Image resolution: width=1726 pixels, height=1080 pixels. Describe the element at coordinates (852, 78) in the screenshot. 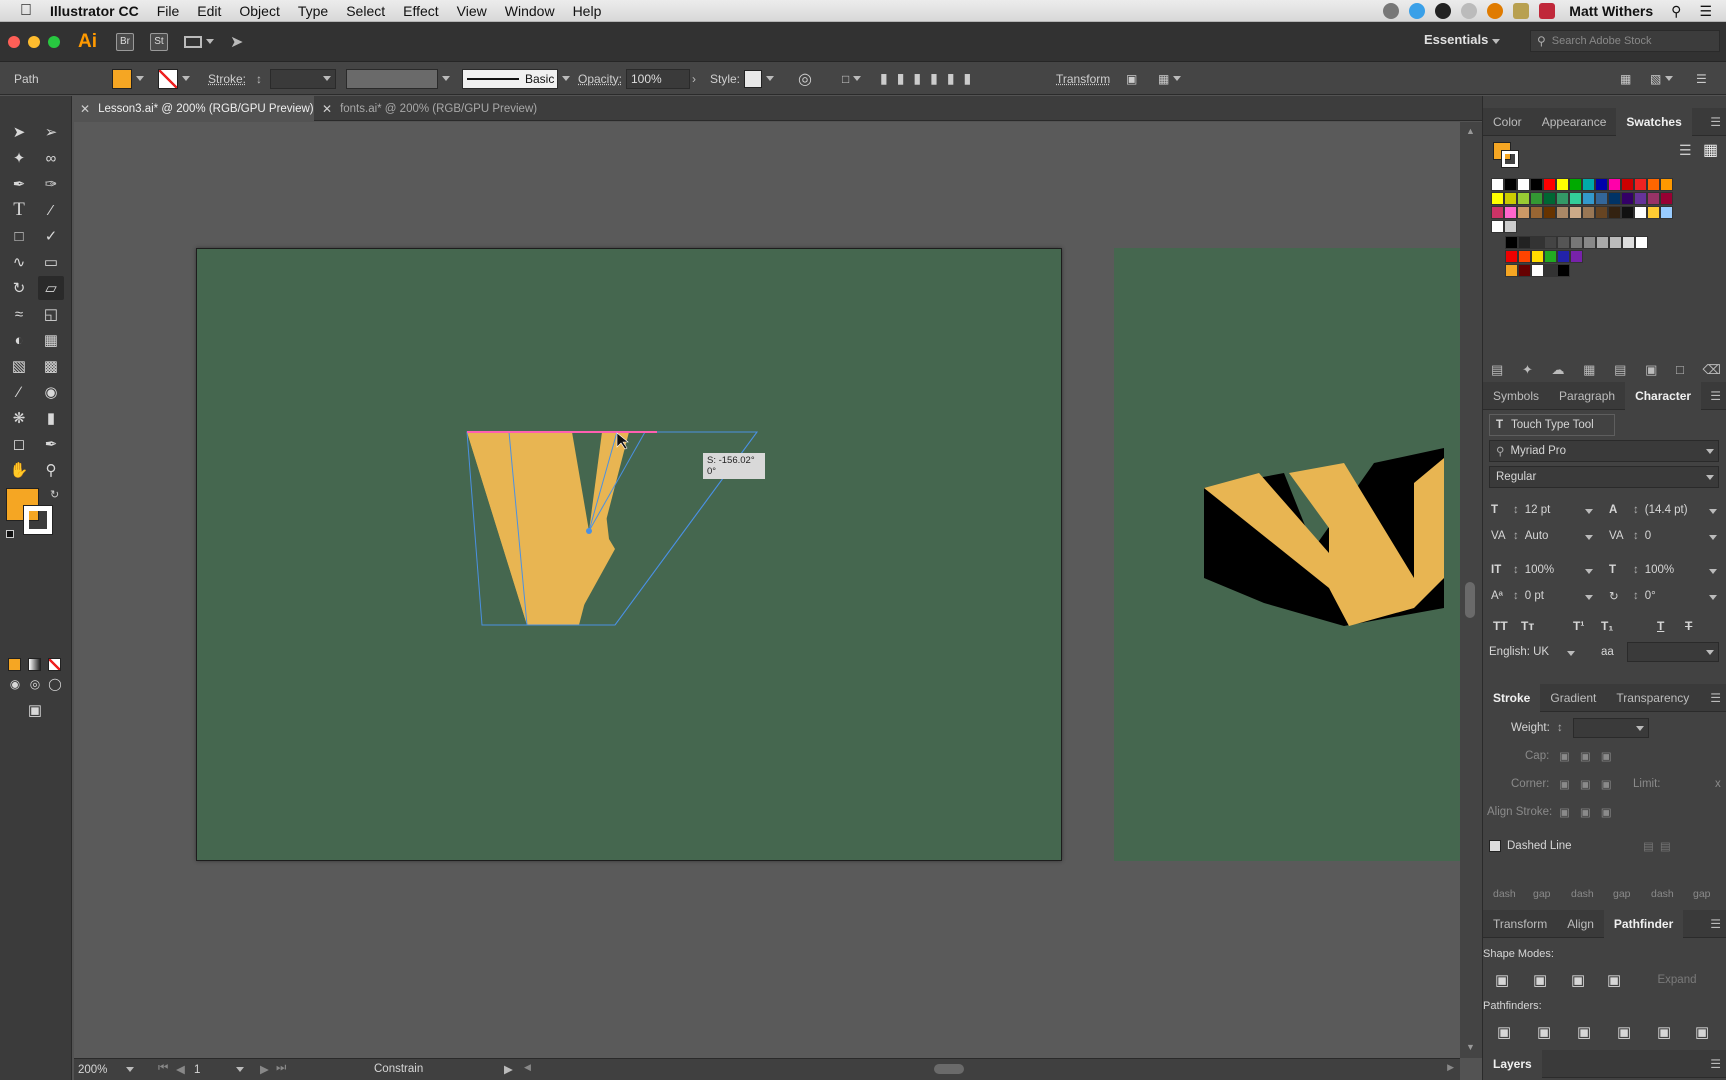

I see `align-to-icon: □` at that location.